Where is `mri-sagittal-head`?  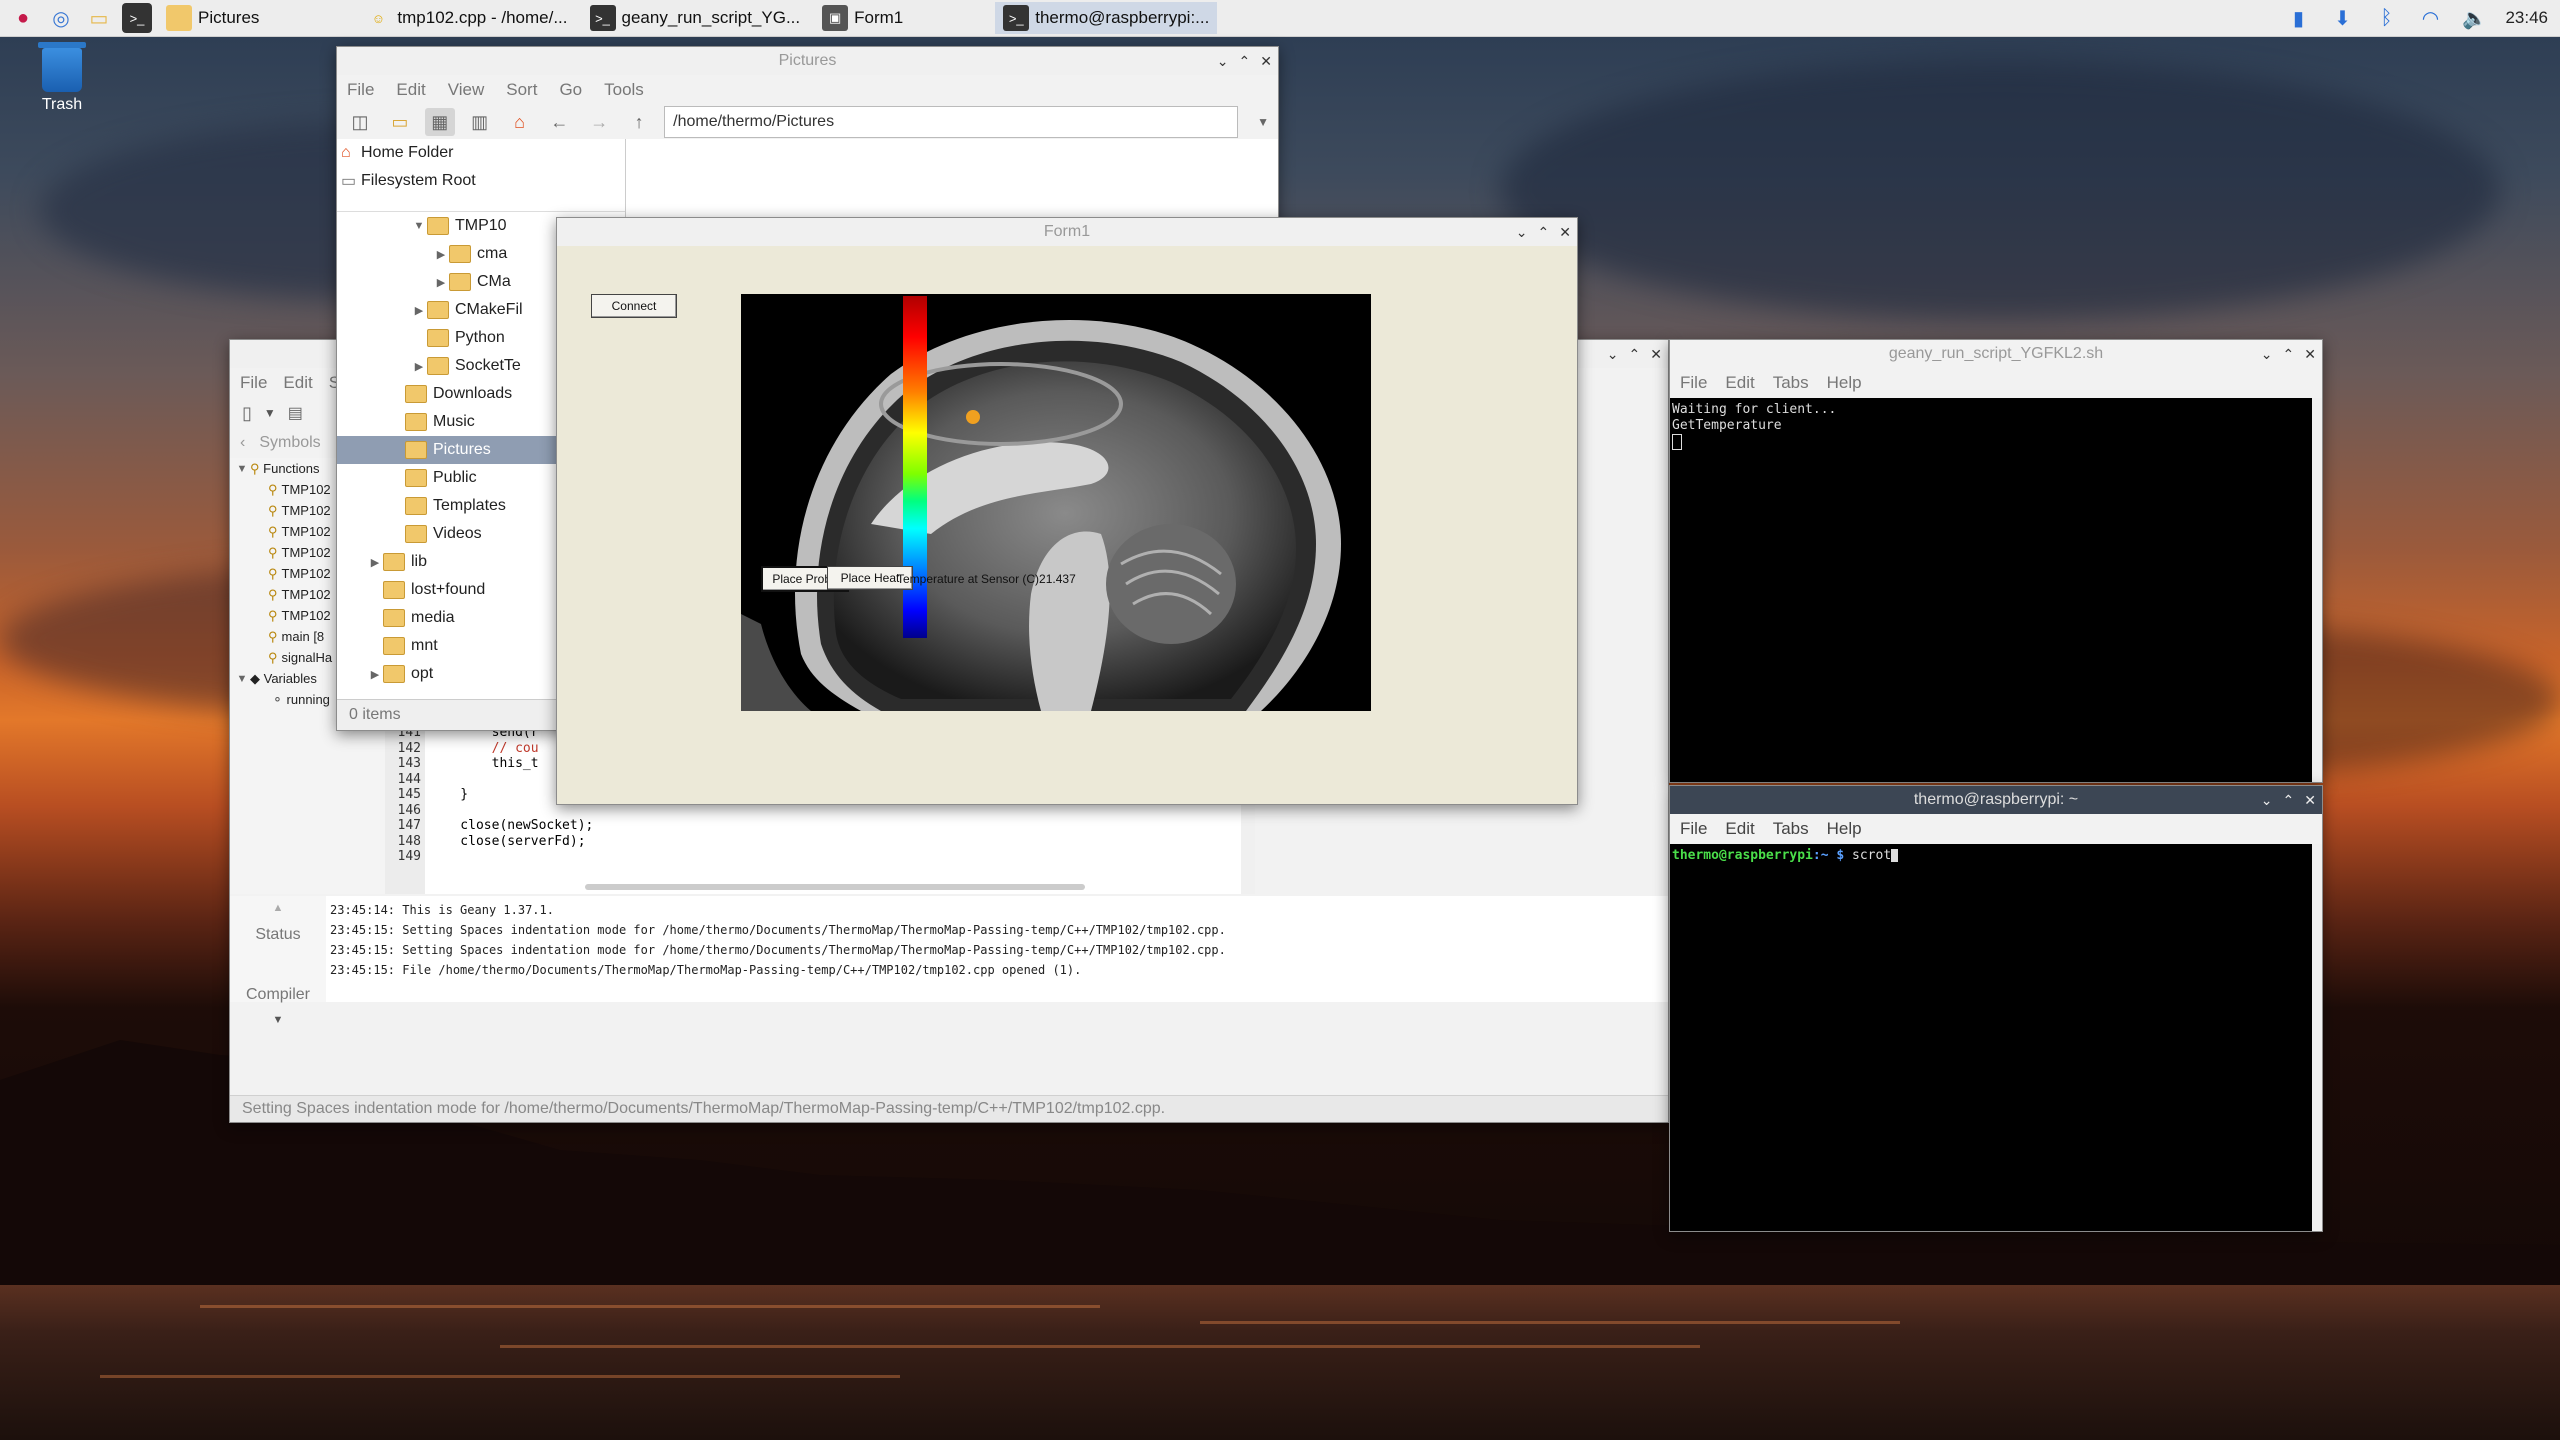
mri-sagittal-head is located at coordinates (1041, 515).